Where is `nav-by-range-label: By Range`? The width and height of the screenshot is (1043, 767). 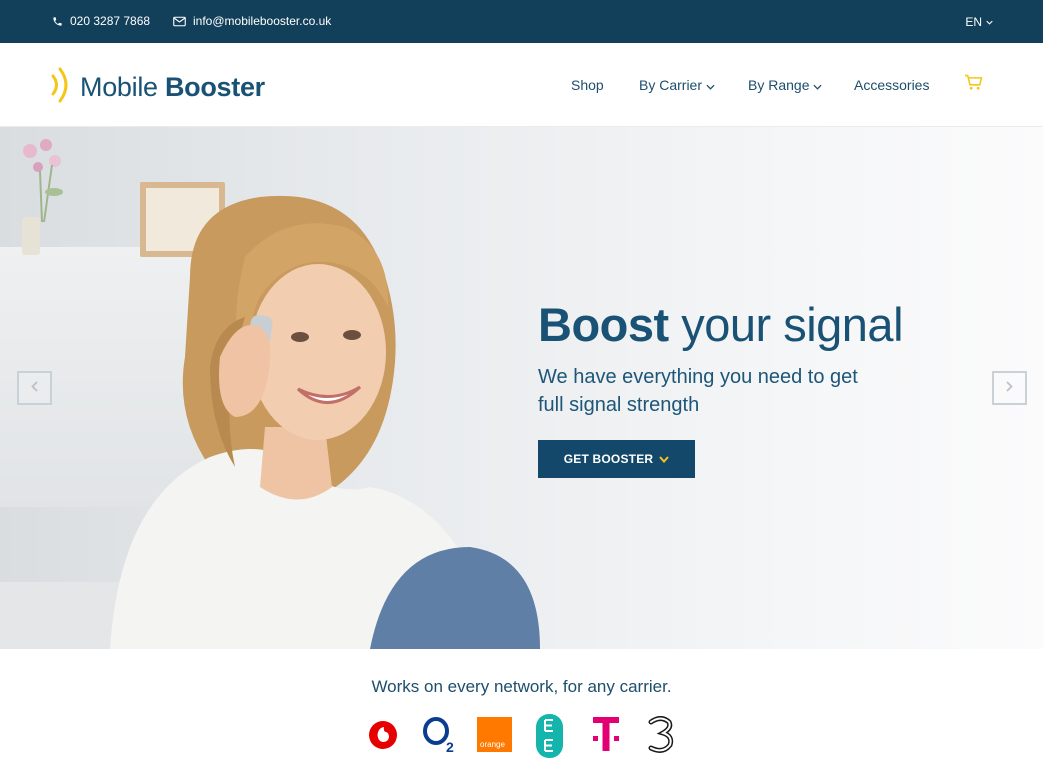 nav-by-range-label: By Range is located at coordinates (779, 85).